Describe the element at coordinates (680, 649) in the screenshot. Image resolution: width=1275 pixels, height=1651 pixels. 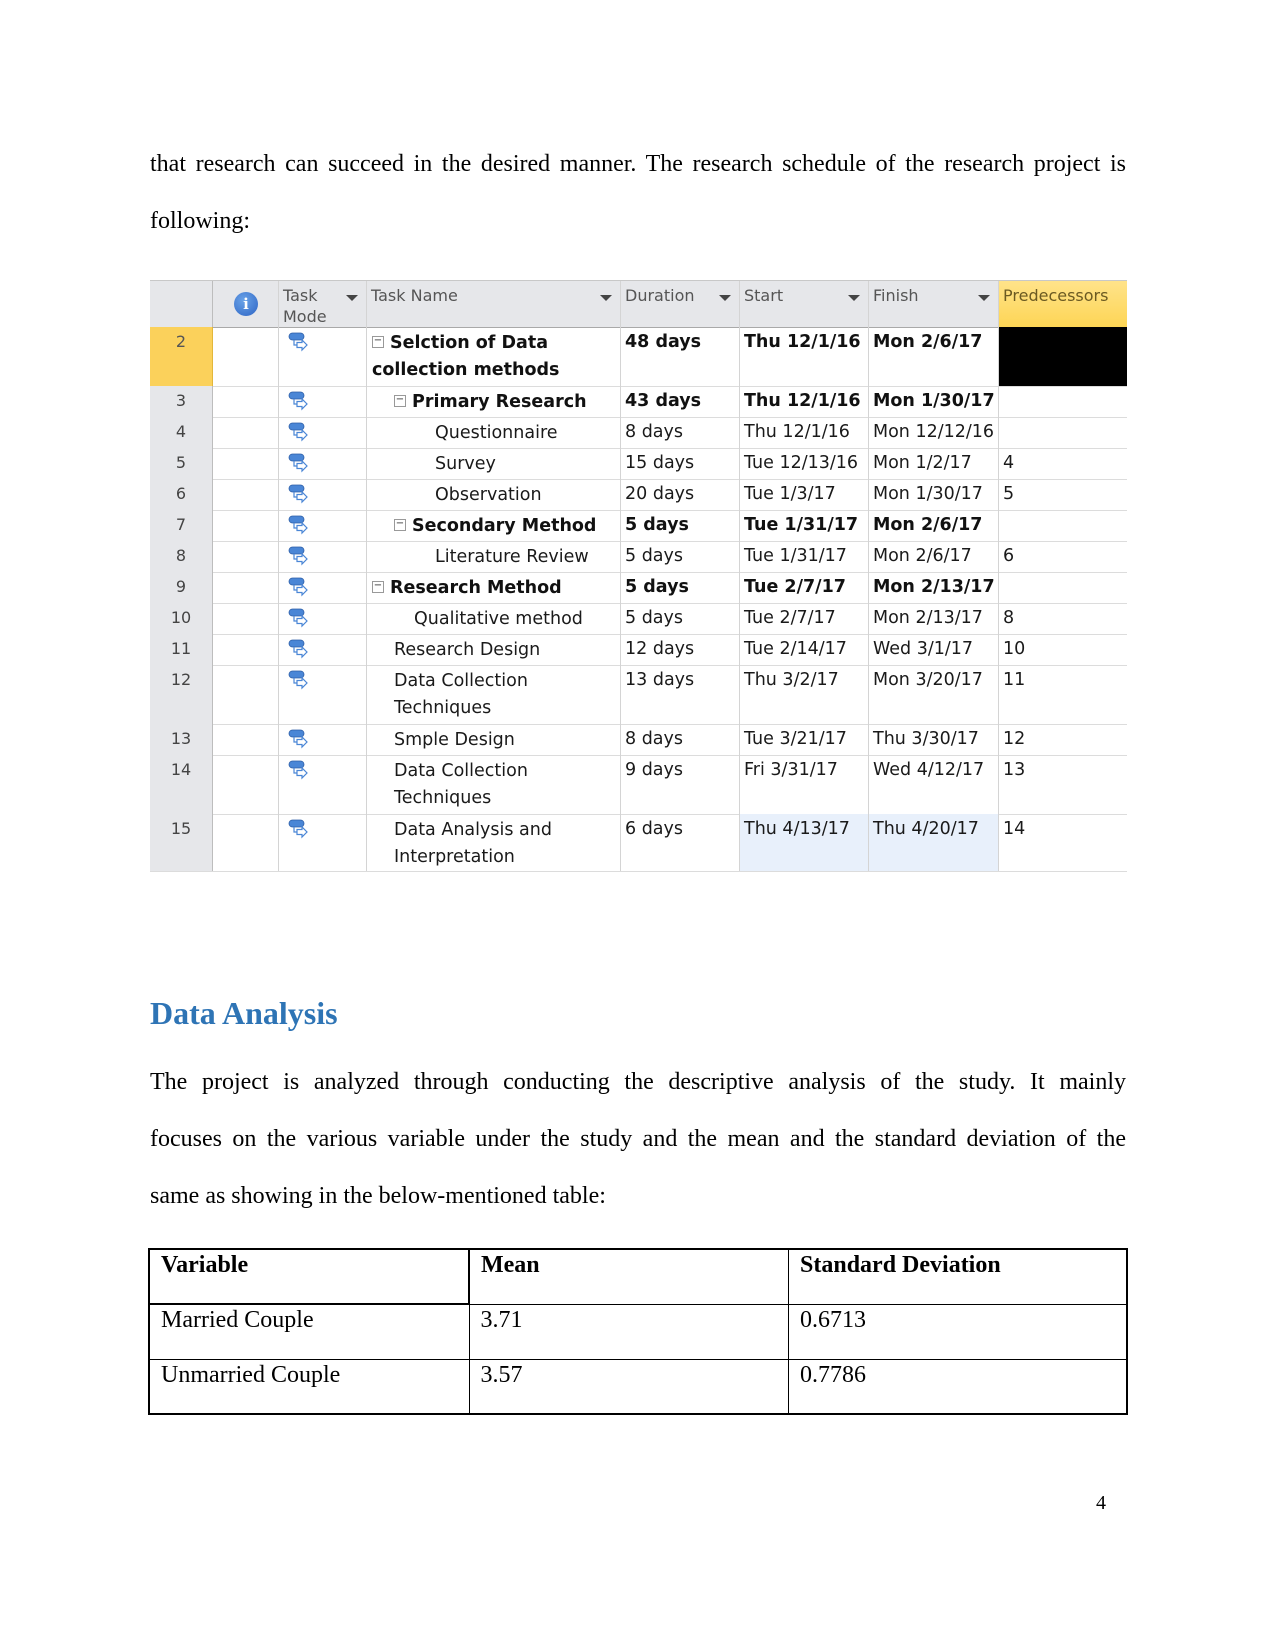
I see `duration-cell: 12 days` at that location.